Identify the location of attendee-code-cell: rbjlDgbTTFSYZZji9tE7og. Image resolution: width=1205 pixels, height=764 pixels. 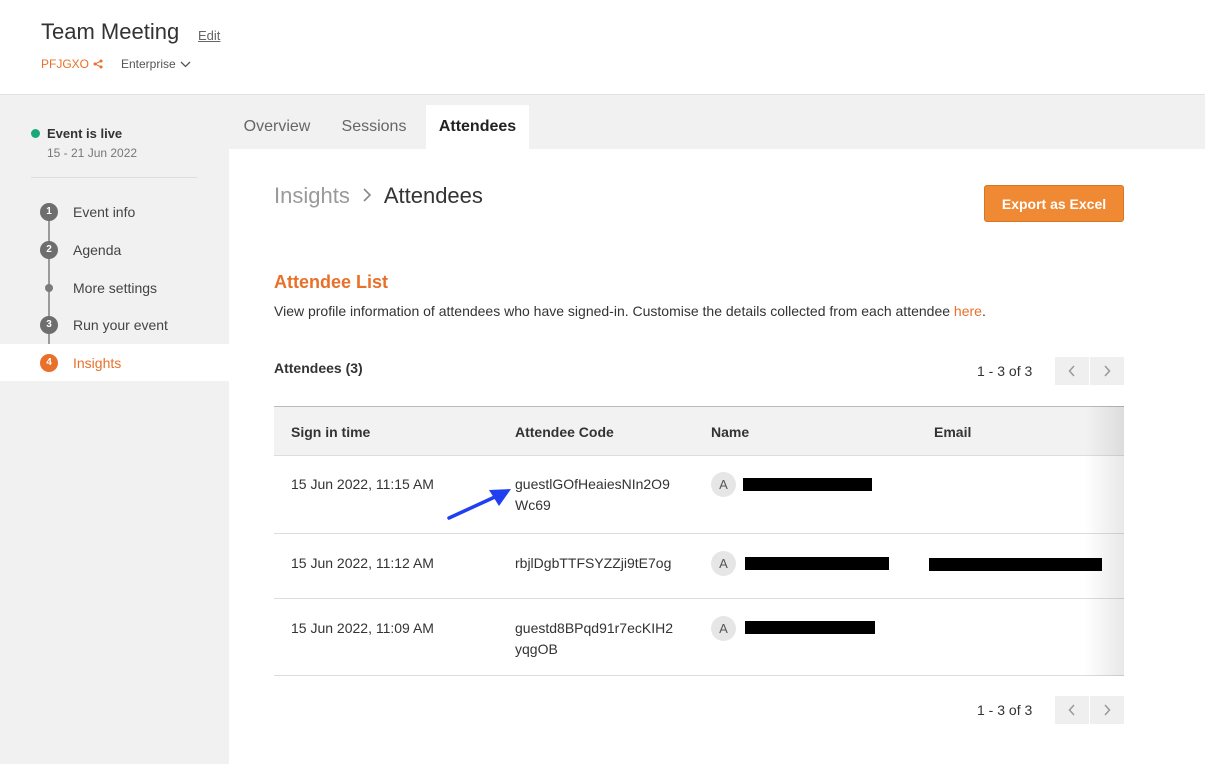
(593, 563).